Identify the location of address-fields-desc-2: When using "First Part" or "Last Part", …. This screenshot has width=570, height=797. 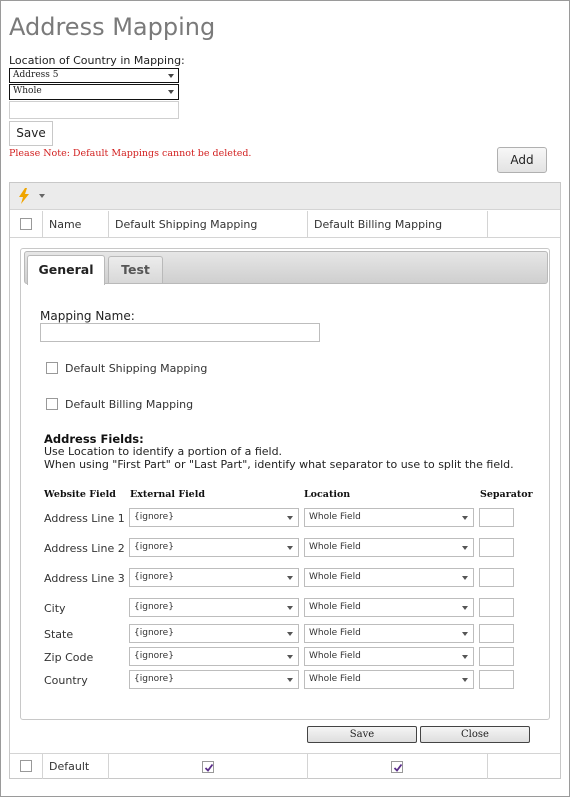
(279, 464).